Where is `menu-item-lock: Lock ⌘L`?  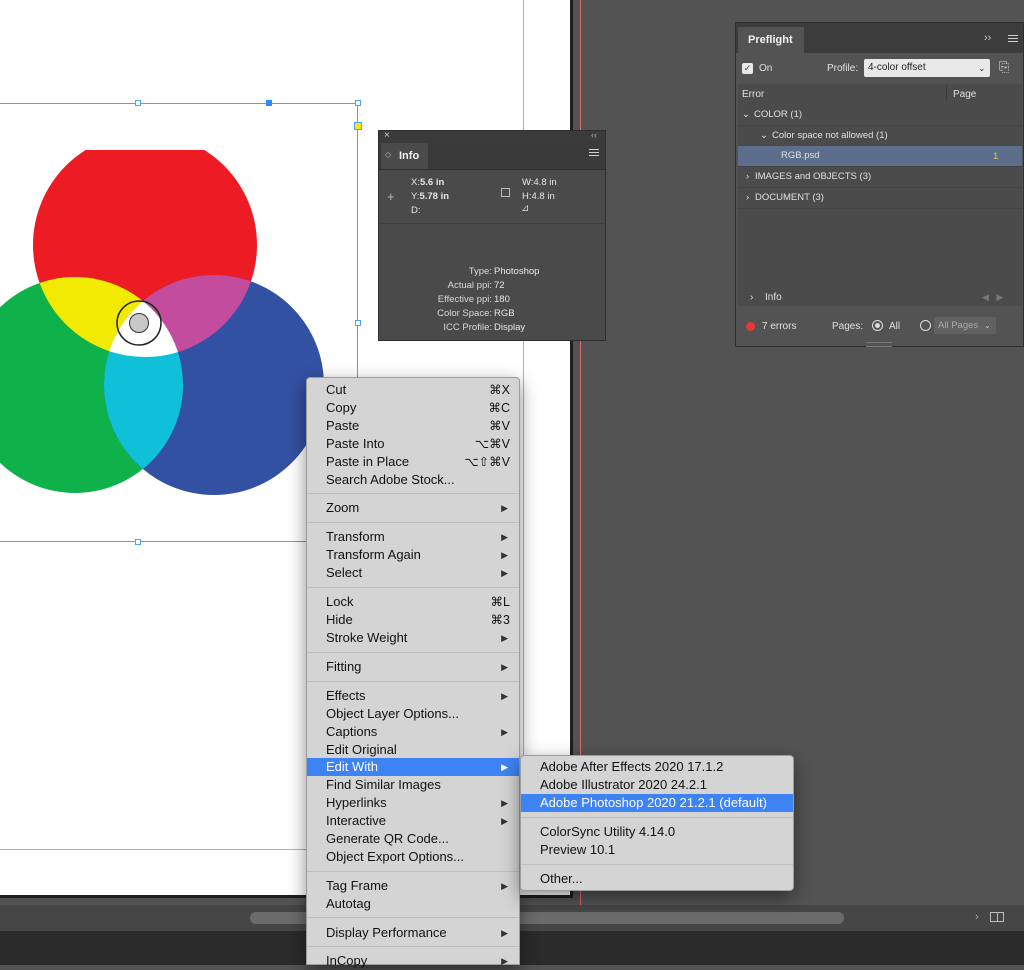 menu-item-lock: Lock ⌘L is located at coordinates (413, 602).